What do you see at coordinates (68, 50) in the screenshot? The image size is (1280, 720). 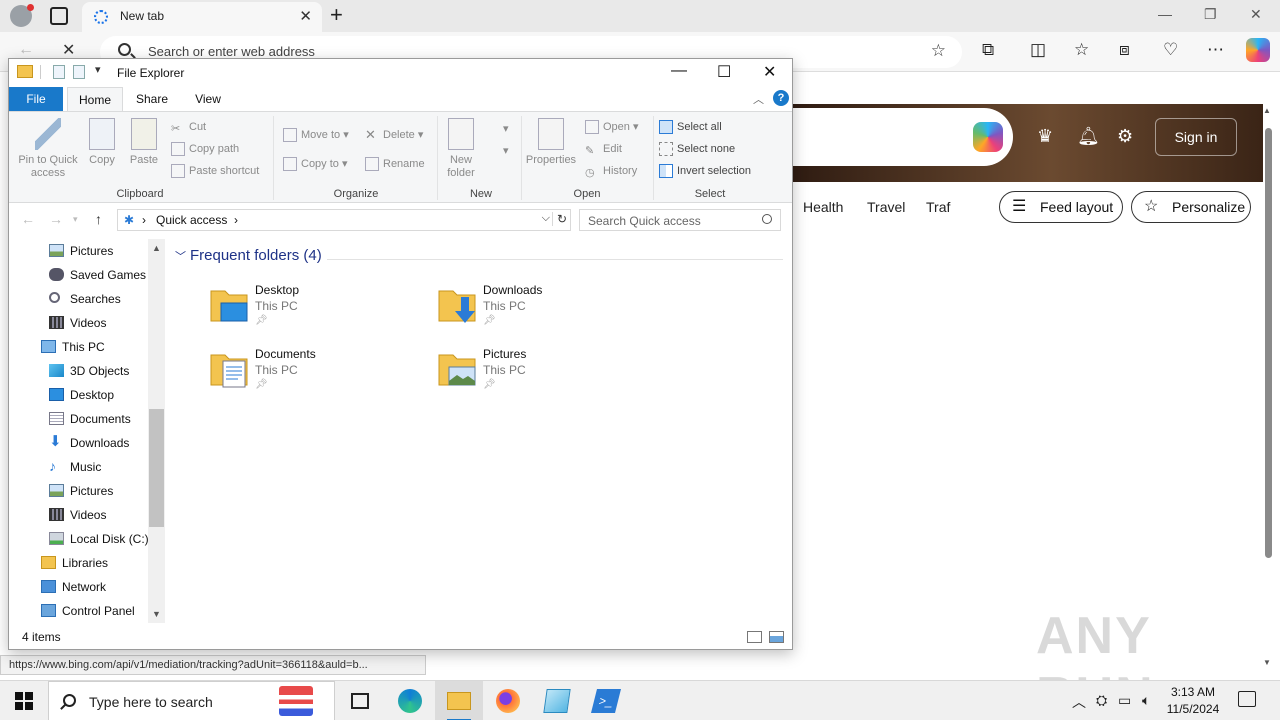 I see `stop-loading-icon: ✕` at bounding box center [68, 50].